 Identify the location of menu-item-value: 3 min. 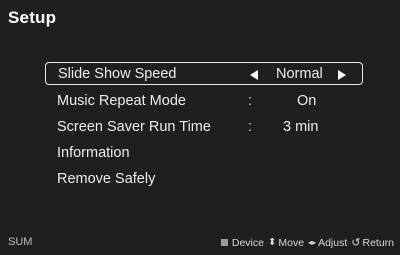
(301, 127).